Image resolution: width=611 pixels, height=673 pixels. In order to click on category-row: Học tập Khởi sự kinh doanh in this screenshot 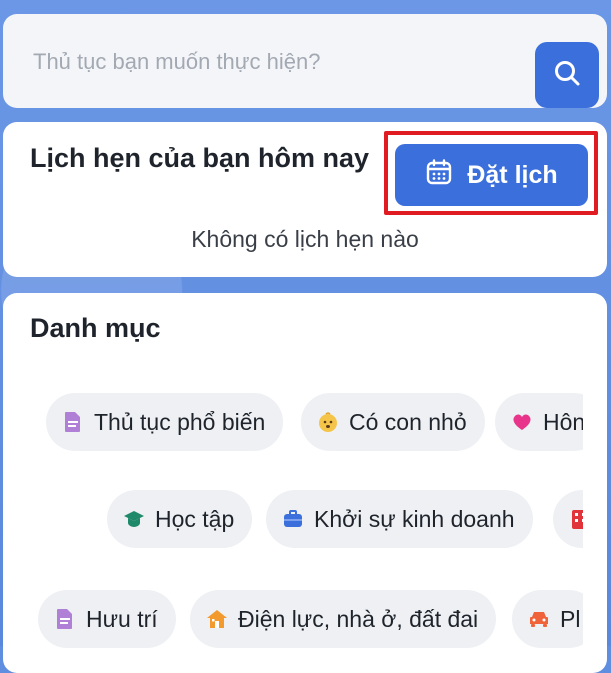, I will do `click(293, 520)`.